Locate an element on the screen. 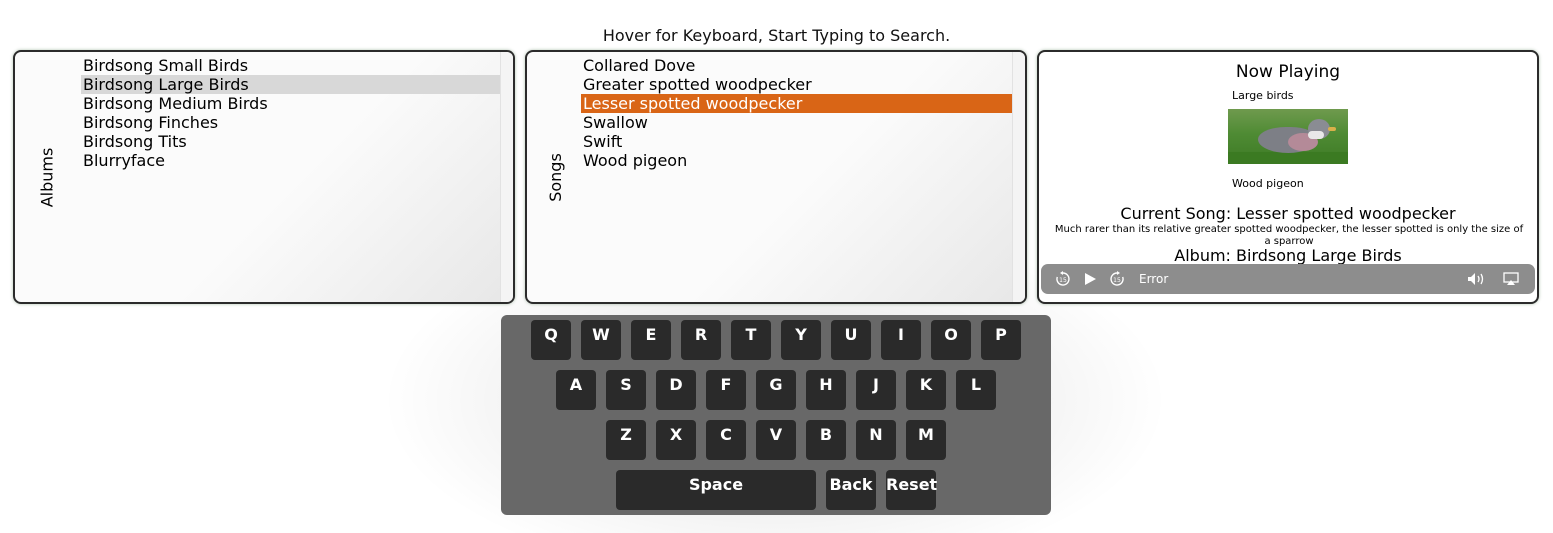 The height and width of the screenshot is (533, 1553). key-i: I is located at coordinates (901, 340).